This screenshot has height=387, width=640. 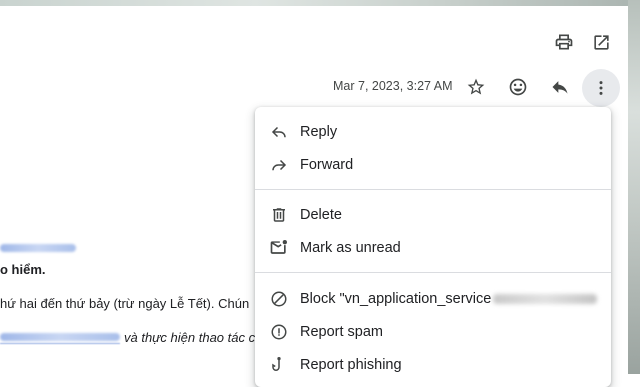 What do you see at coordinates (279, 299) in the screenshot?
I see `block-icon` at bounding box center [279, 299].